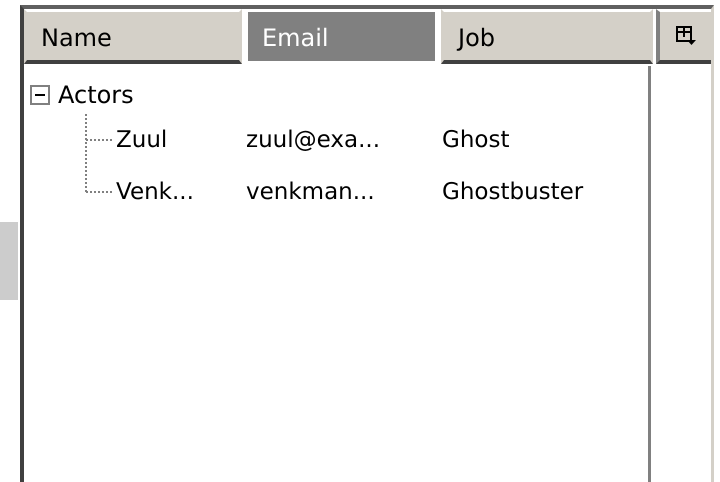  I want to click on column-header: Name, so click(133, 36).